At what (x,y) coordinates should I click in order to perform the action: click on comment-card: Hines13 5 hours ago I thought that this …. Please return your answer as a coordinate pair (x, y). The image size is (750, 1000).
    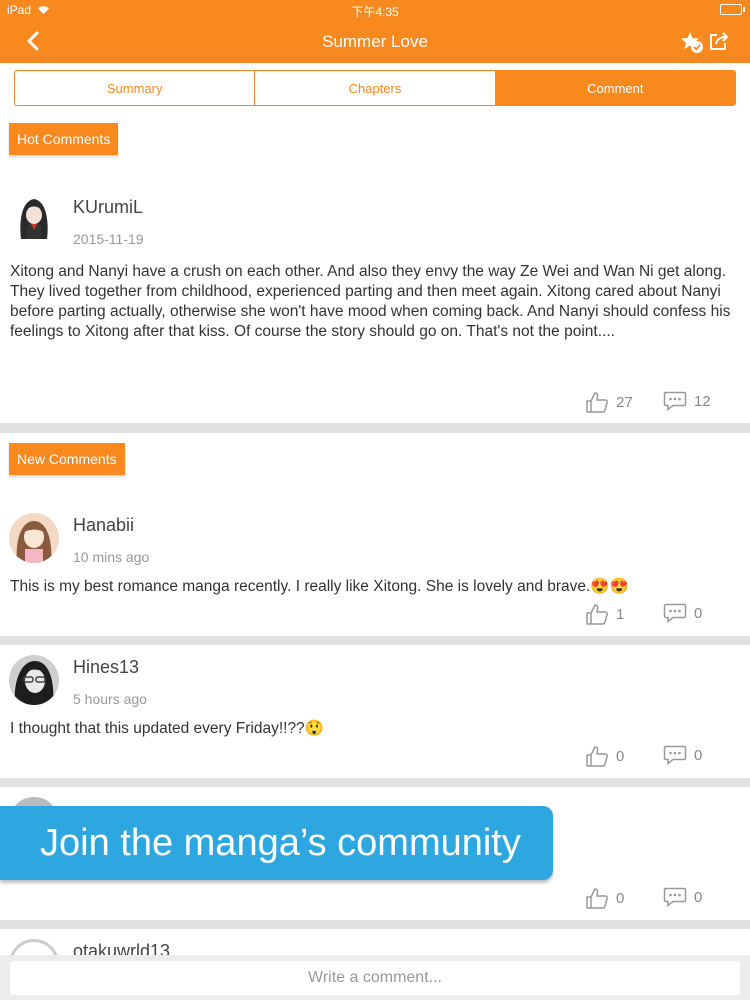
    Looking at the image, I should click on (375, 711).